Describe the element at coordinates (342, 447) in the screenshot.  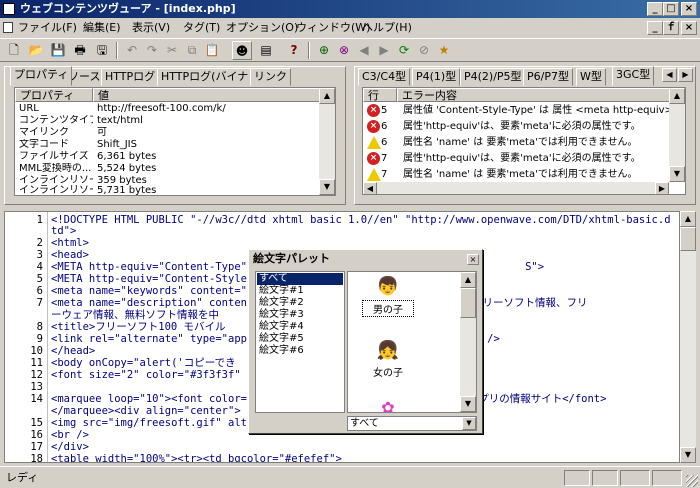
I see `code-line: 17 </div>` at that location.